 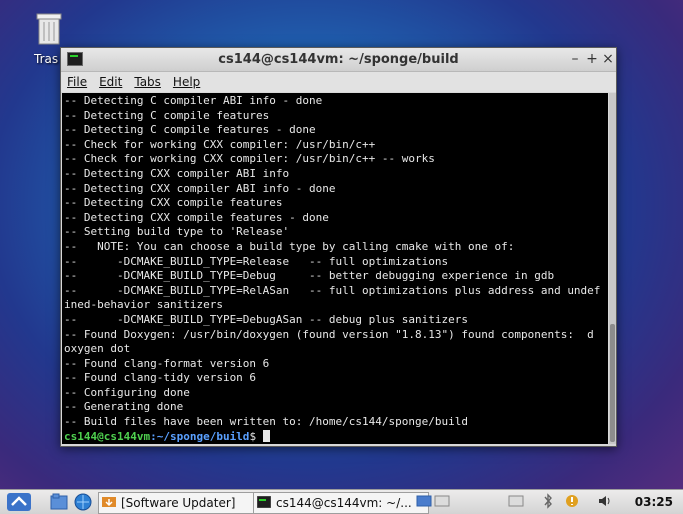 I want to click on terminal-line: ined-behavior sanitizers, so click(x=143, y=305).